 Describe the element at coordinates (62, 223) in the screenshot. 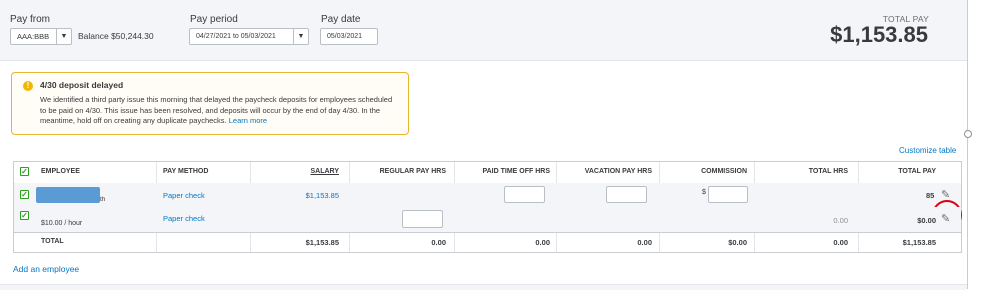

I see `employee-rate: $10.00 / hour` at that location.